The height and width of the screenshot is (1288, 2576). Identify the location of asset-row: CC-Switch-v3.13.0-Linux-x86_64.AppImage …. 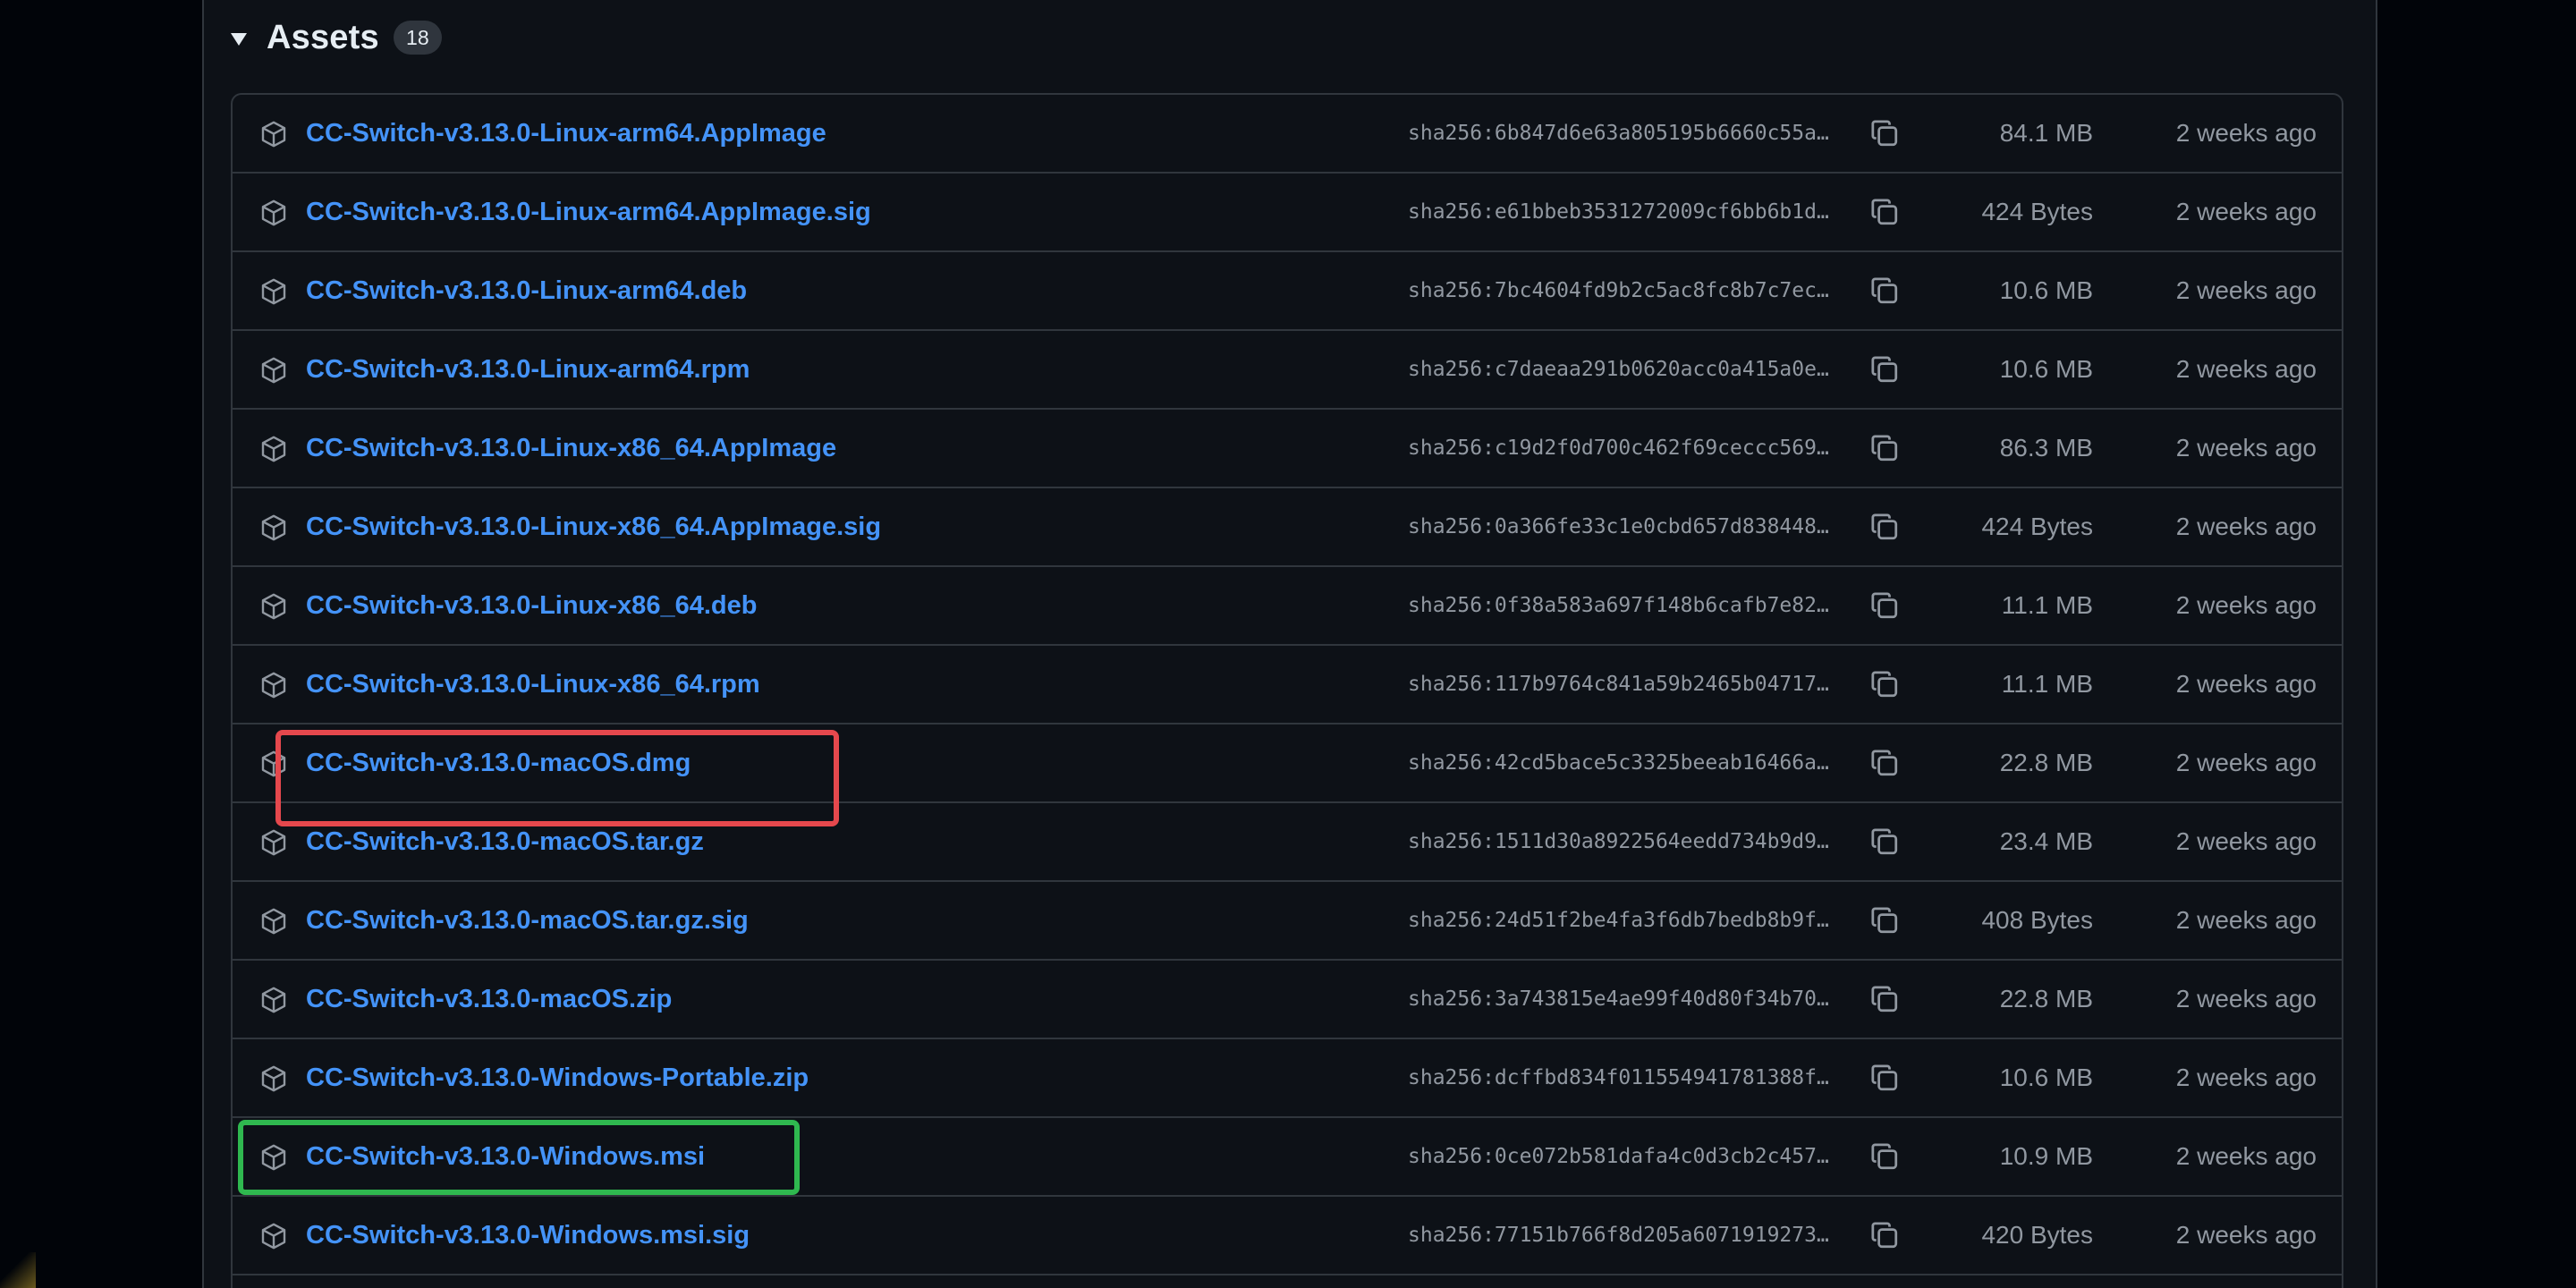
(1287, 449).